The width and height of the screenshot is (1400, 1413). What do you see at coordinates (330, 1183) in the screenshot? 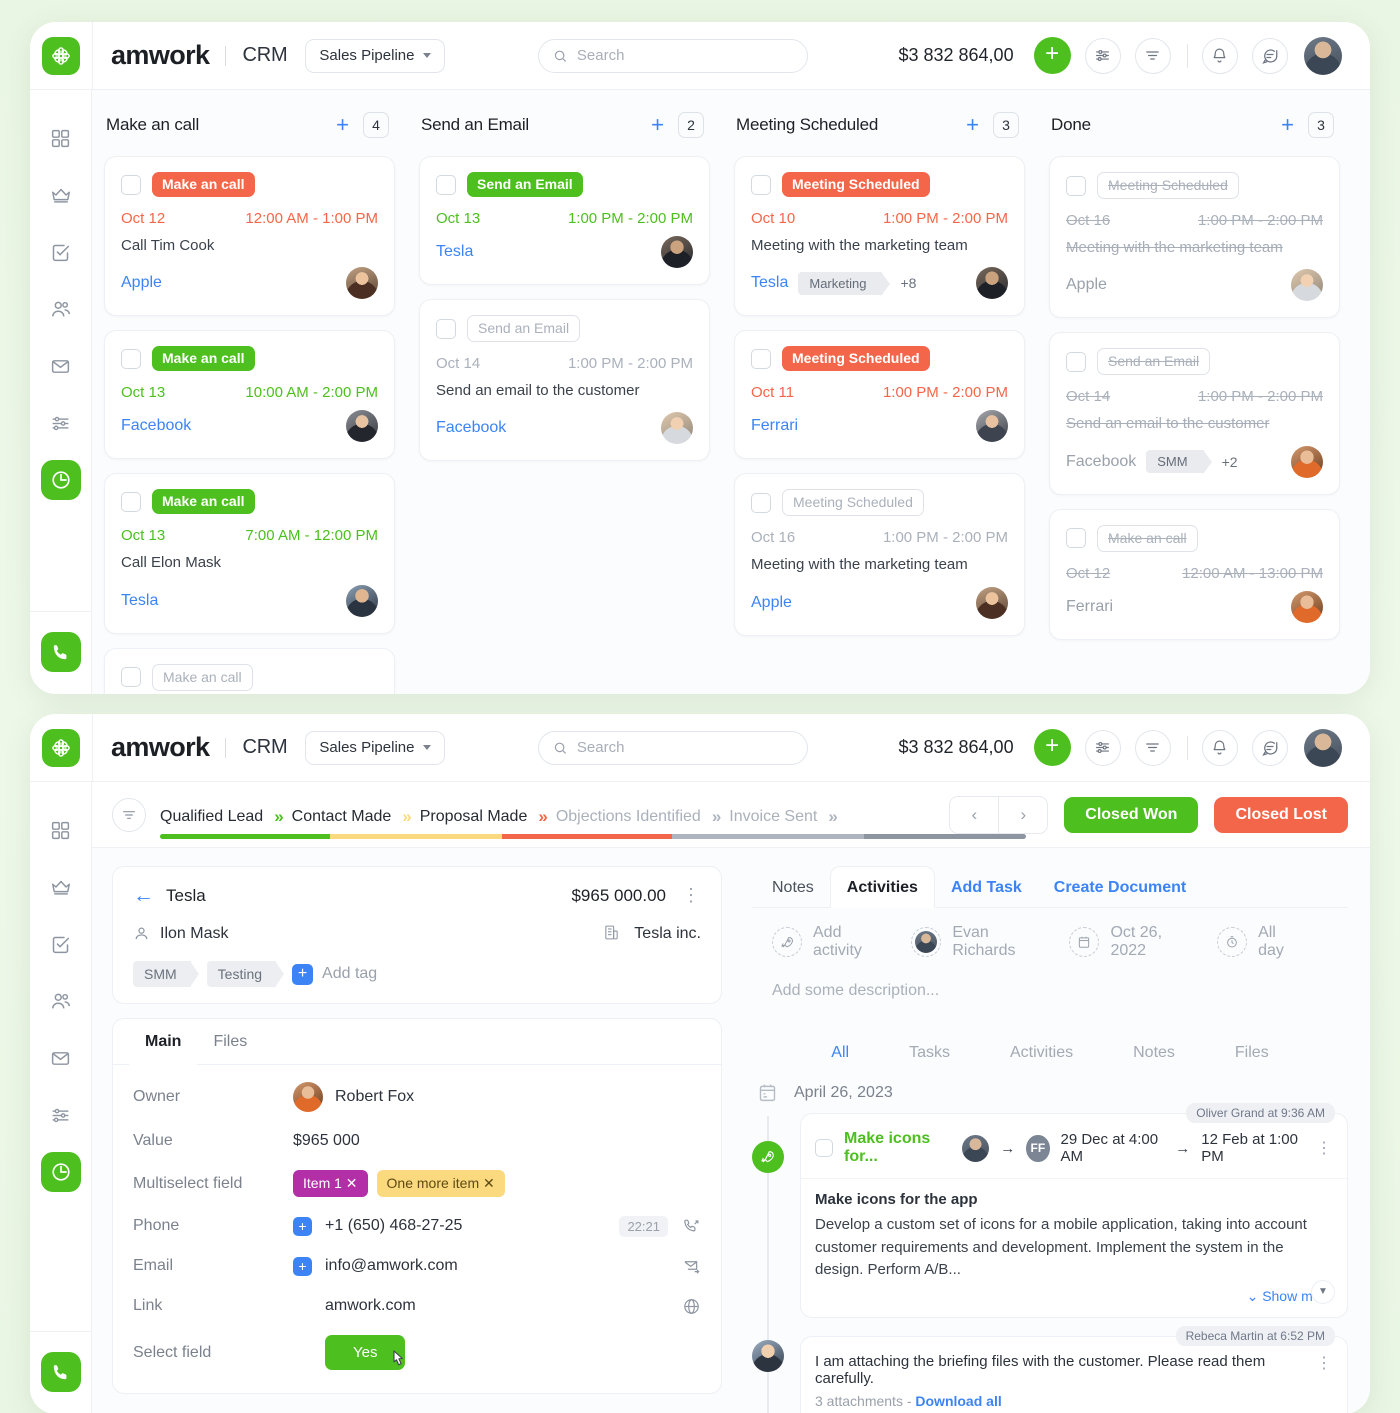
I see `multiselect-chip: Item 1 ✕` at bounding box center [330, 1183].